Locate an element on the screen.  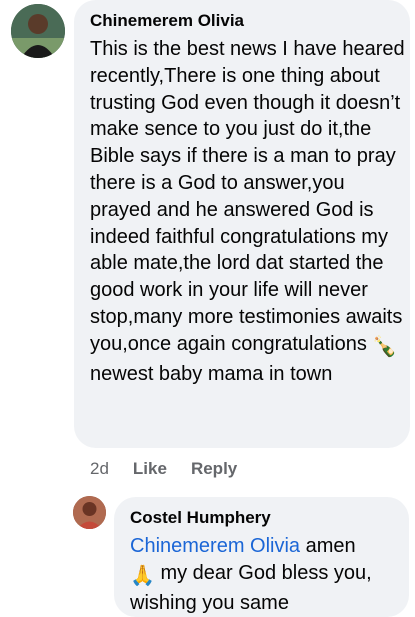
comment-timestamp: 2d is located at coordinates (99, 469).